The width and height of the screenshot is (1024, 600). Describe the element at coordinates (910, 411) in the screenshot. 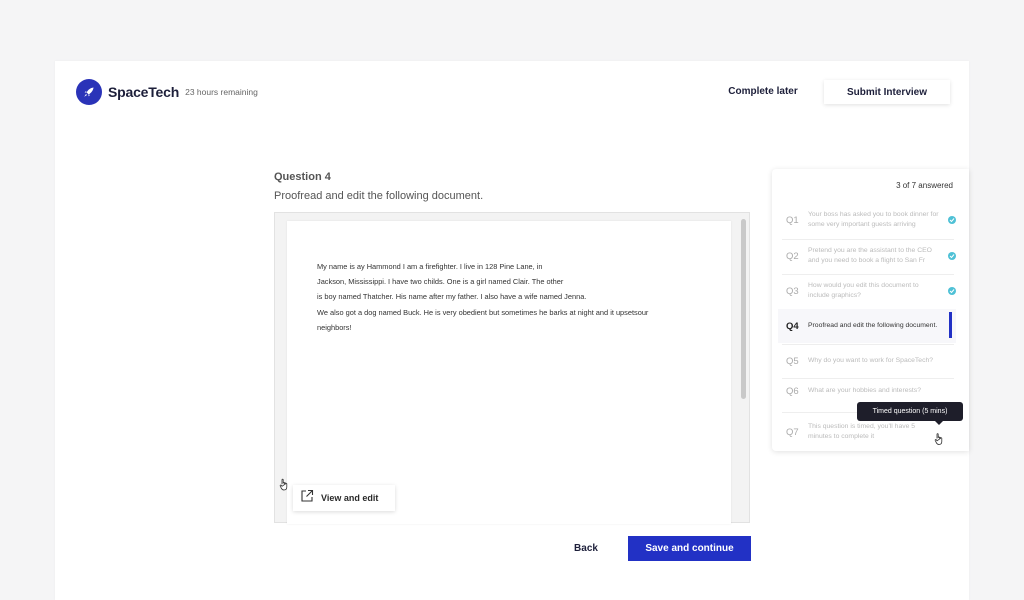

I see `timed-question-tooltip: Timed question (5 mins)` at that location.